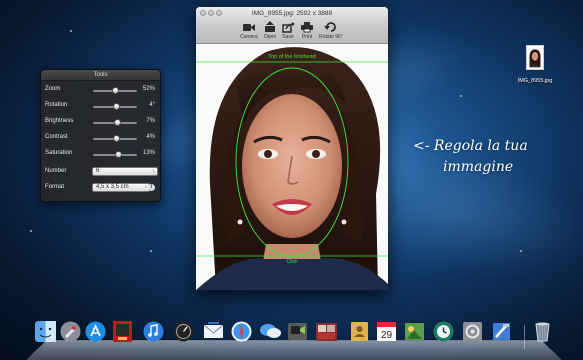 This screenshot has height=360, width=583. Describe the element at coordinates (150, 137) in the screenshot. I see `contrast-value: 4%` at that location.